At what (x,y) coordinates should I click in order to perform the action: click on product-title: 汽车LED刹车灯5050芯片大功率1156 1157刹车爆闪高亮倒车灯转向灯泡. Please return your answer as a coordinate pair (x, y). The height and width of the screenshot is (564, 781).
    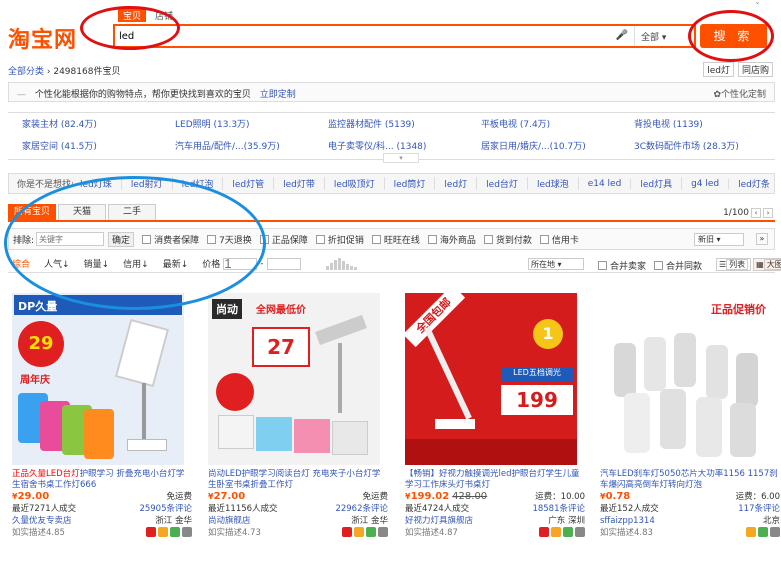
    Looking at the image, I should click on (690, 480).